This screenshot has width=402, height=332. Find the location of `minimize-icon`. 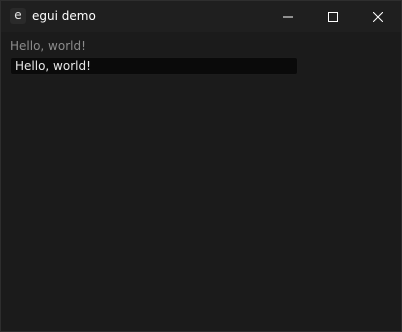

minimize-icon is located at coordinates (288, 17).